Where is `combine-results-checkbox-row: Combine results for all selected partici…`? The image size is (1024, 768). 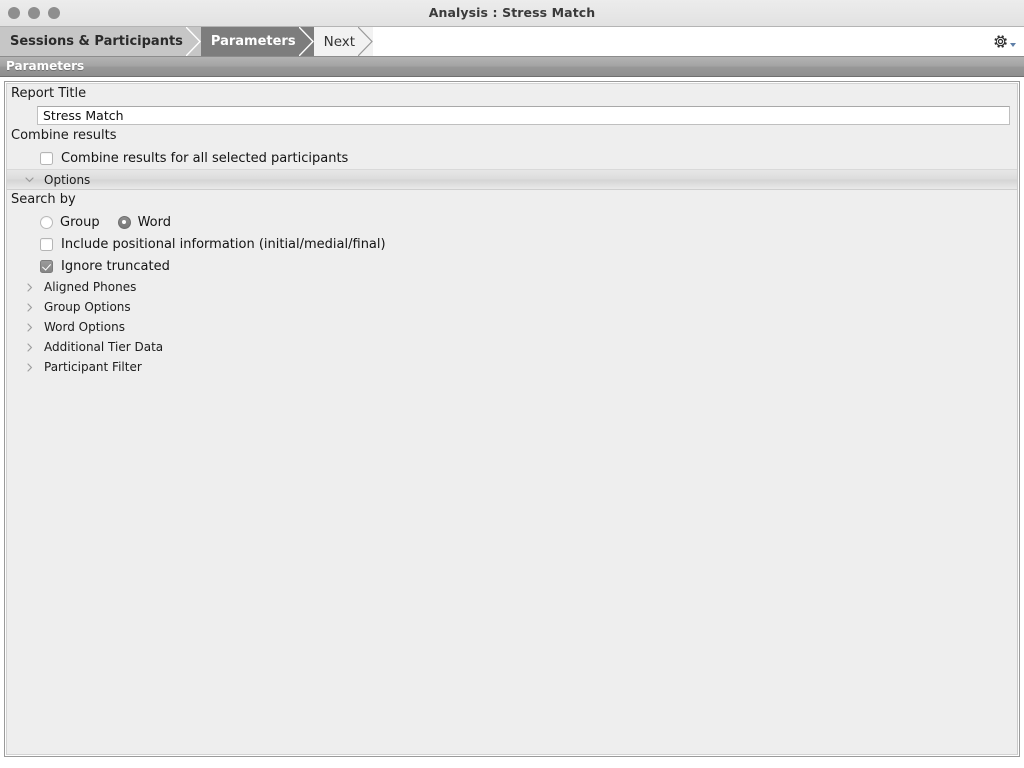 combine-results-checkbox-row: Combine results for all selected partici… is located at coordinates (512, 158).